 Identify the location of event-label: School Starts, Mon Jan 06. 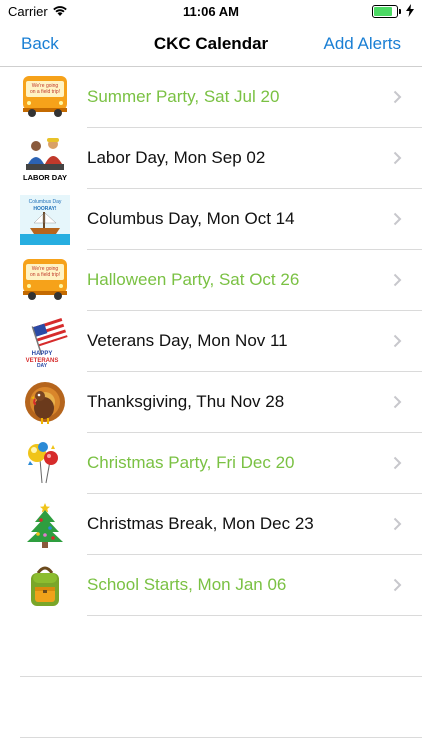
(187, 584).